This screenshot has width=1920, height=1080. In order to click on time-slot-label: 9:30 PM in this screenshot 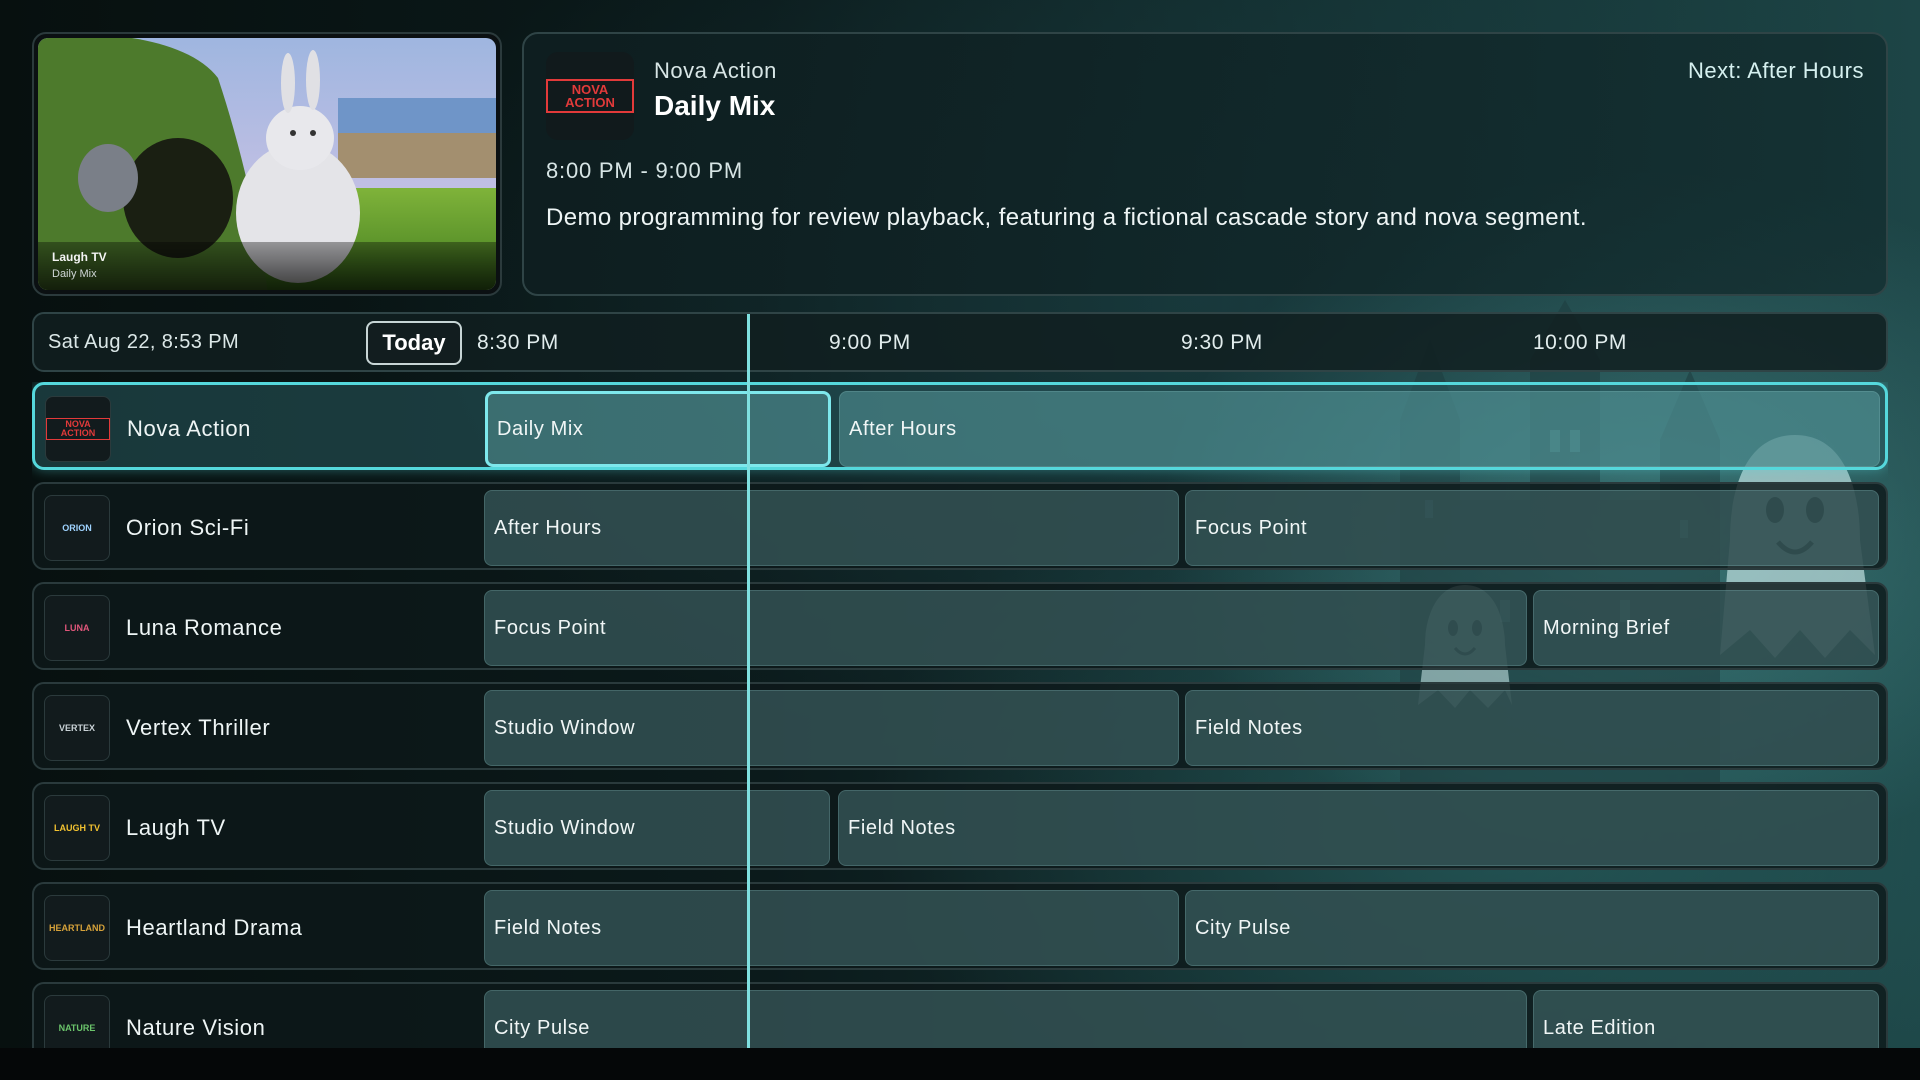, I will do `click(1222, 342)`.